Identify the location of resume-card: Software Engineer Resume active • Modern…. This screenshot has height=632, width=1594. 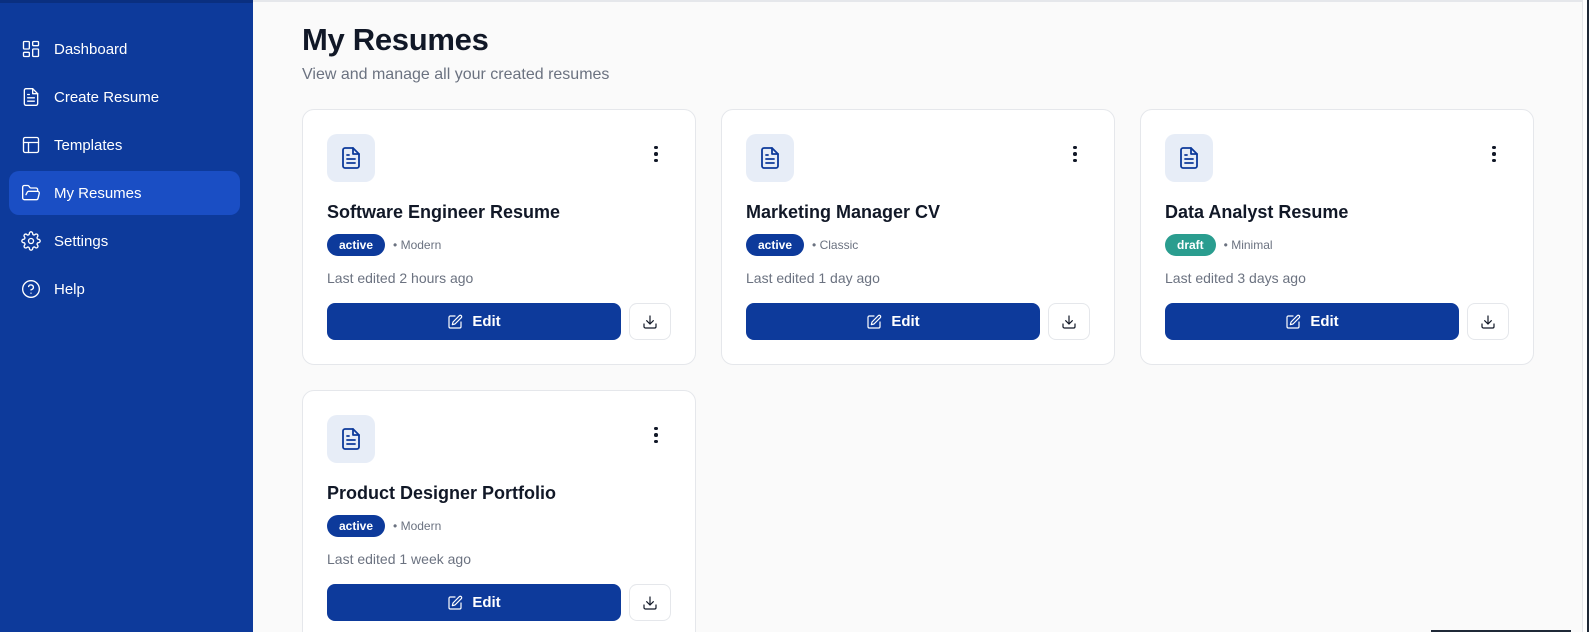
(499, 237).